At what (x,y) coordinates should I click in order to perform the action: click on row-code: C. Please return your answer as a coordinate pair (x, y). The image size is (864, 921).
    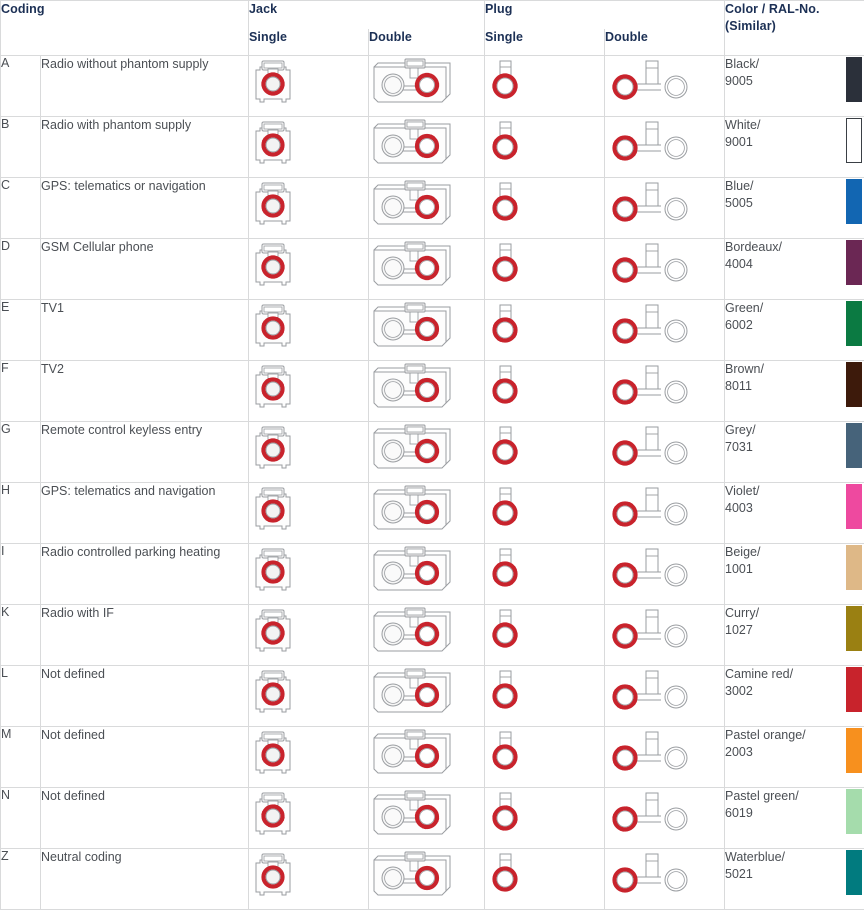
    Looking at the image, I should click on (20, 208).